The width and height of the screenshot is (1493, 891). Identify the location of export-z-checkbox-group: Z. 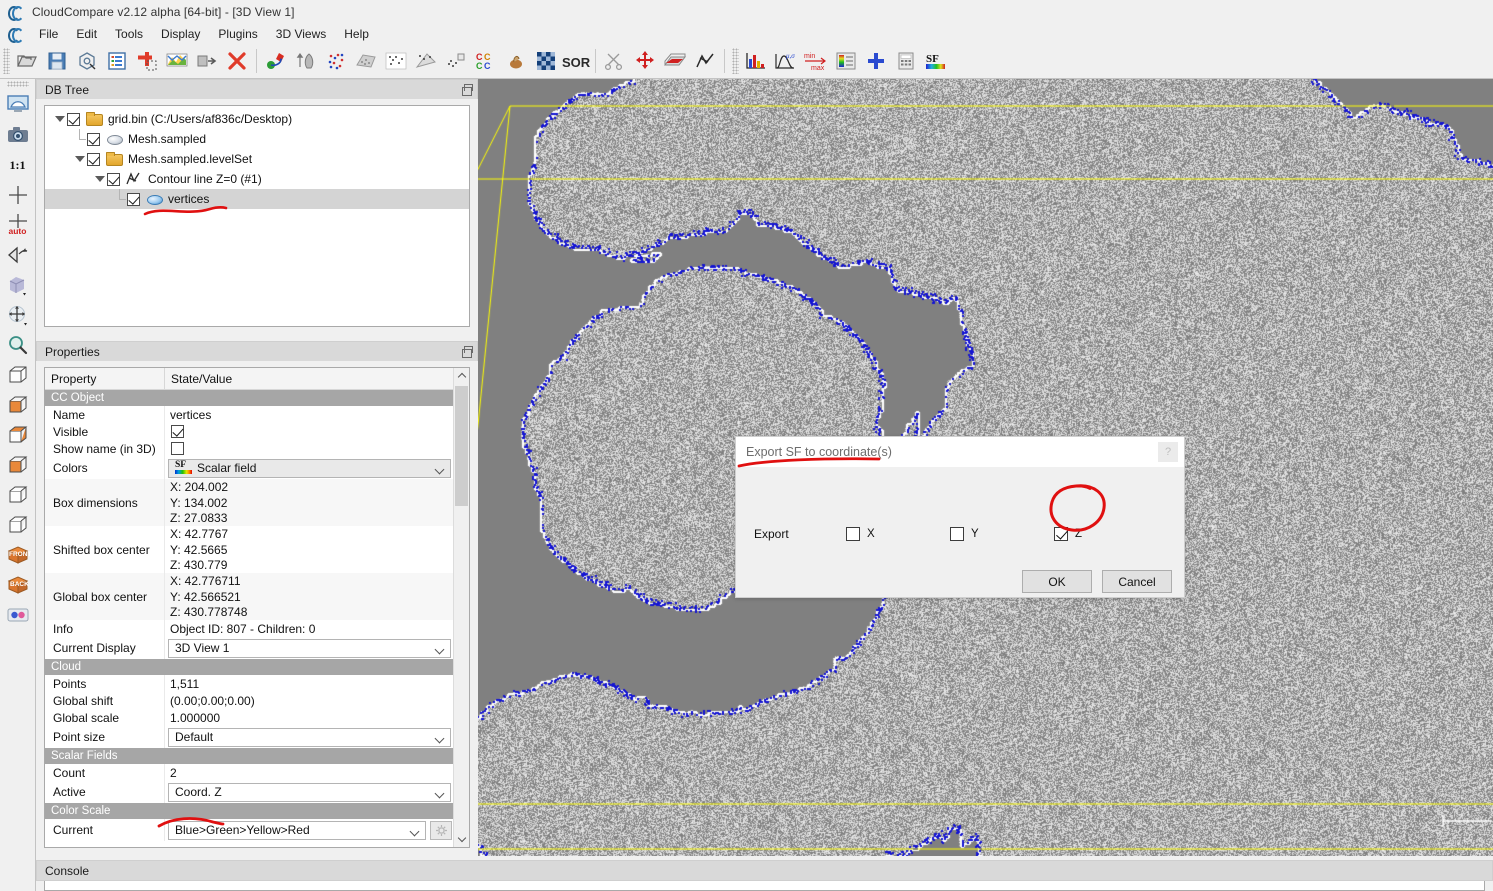
(1106, 534).